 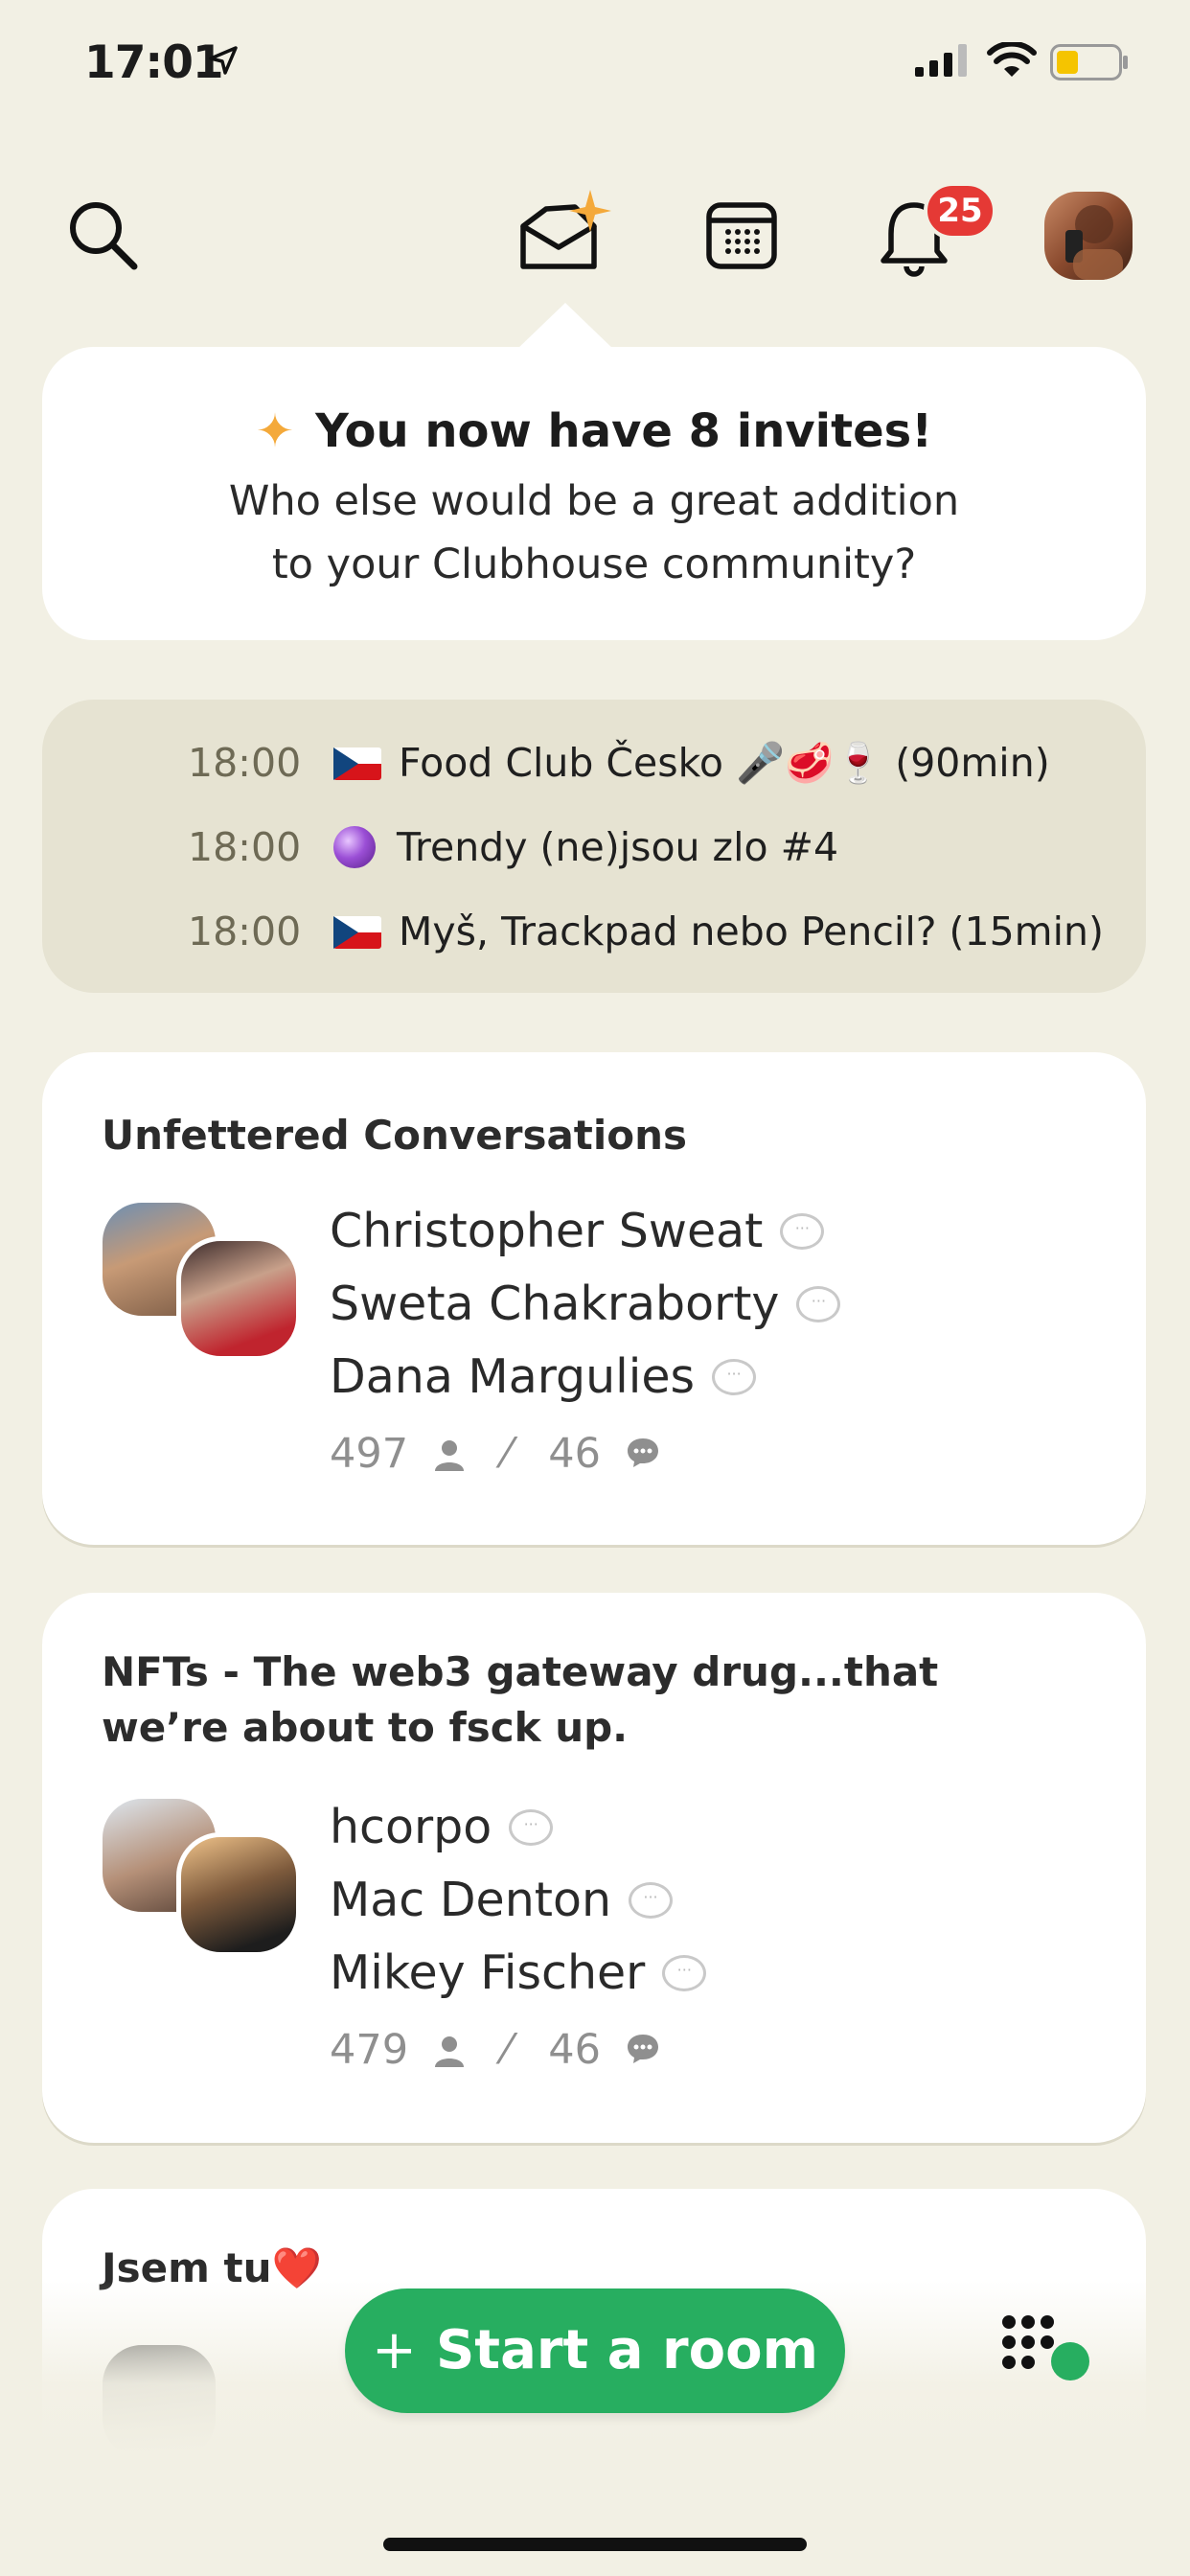 What do you see at coordinates (960, 211) in the screenshot?
I see `notification-badge: 25` at bounding box center [960, 211].